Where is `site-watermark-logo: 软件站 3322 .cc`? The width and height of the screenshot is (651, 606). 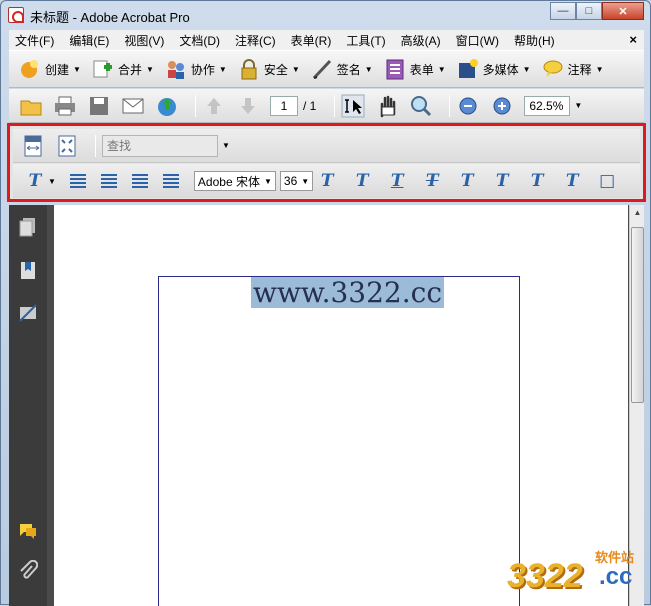 site-watermark-logo: 软件站 3322 .cc is located at coordinates (571, 572).